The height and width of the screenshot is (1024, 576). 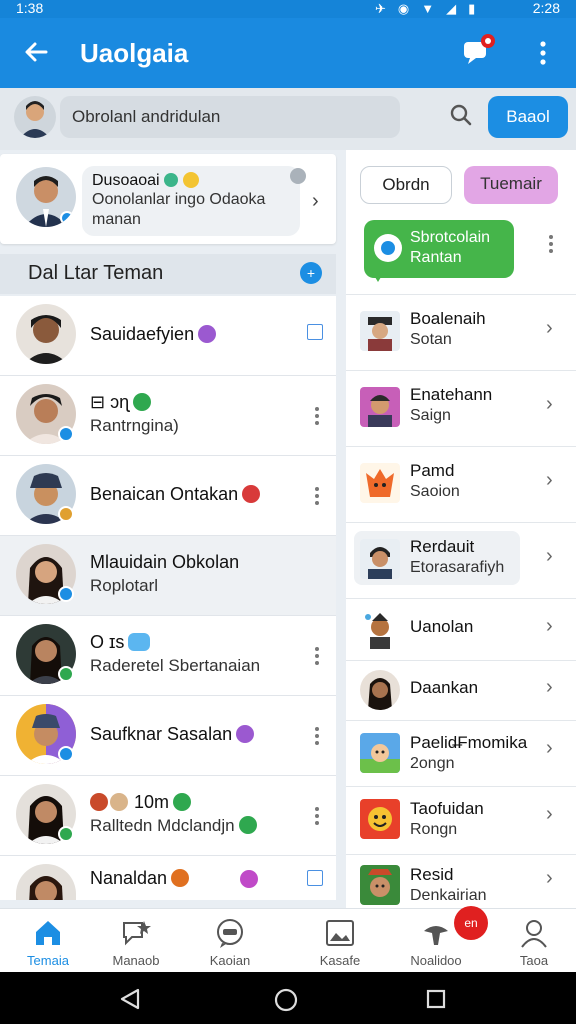 What do you see at coordinates (168, 656) in the screenshot?
I see `friend-row: O ɪs Raderetel Sbertanaian` at bounding box center [168, 656].